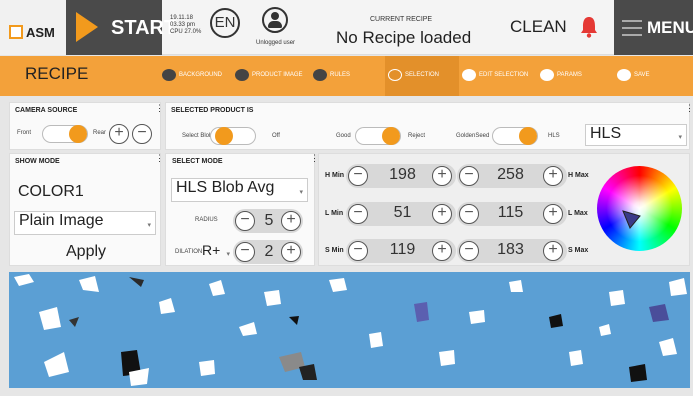 The image size is (693, 396). What do you see at coordinates (57, 73) in the screenshot?
I see `recipe-title: RECIPE` at bounding box center [57, 73].